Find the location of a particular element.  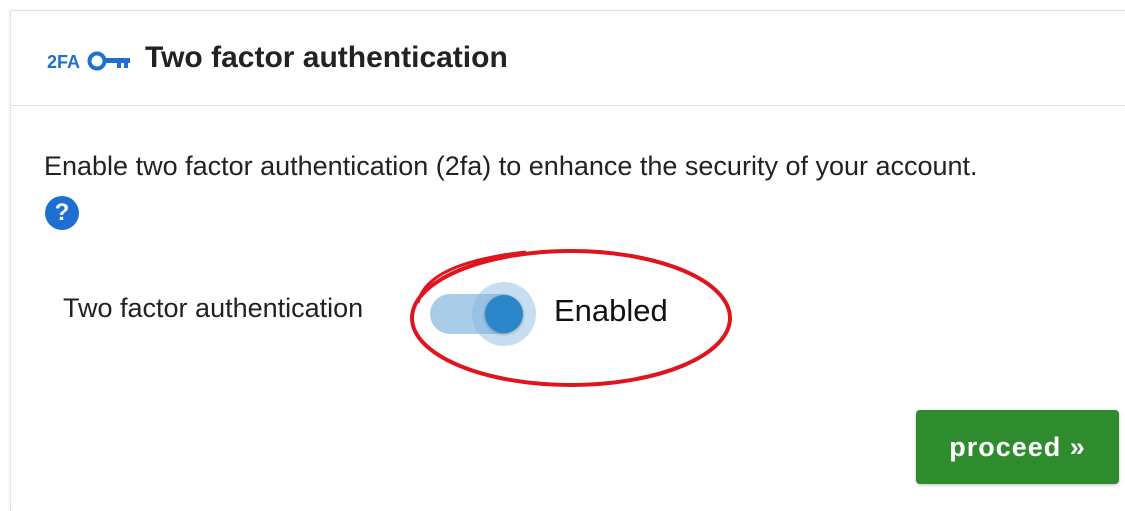

two-factor-label: Two factor authentication is located at coordinates (213, 308).